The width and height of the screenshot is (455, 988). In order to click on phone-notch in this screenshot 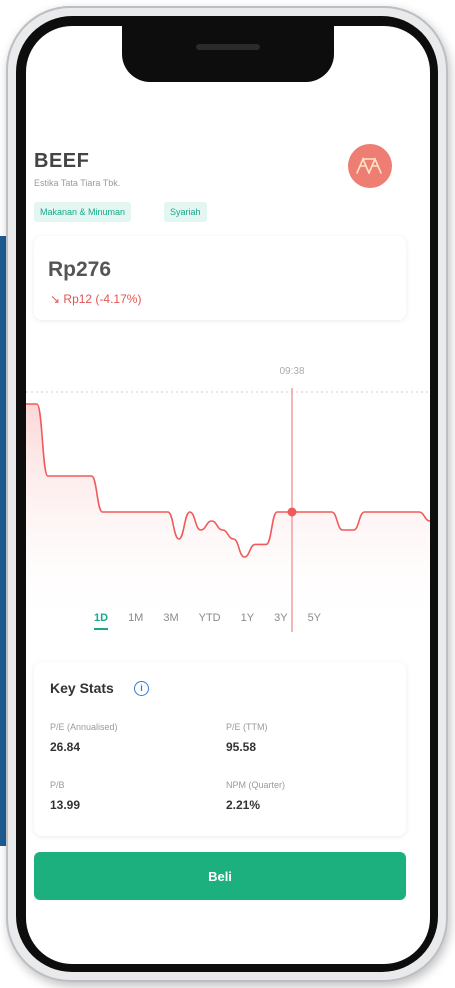, I will do `click(228, 54)`.